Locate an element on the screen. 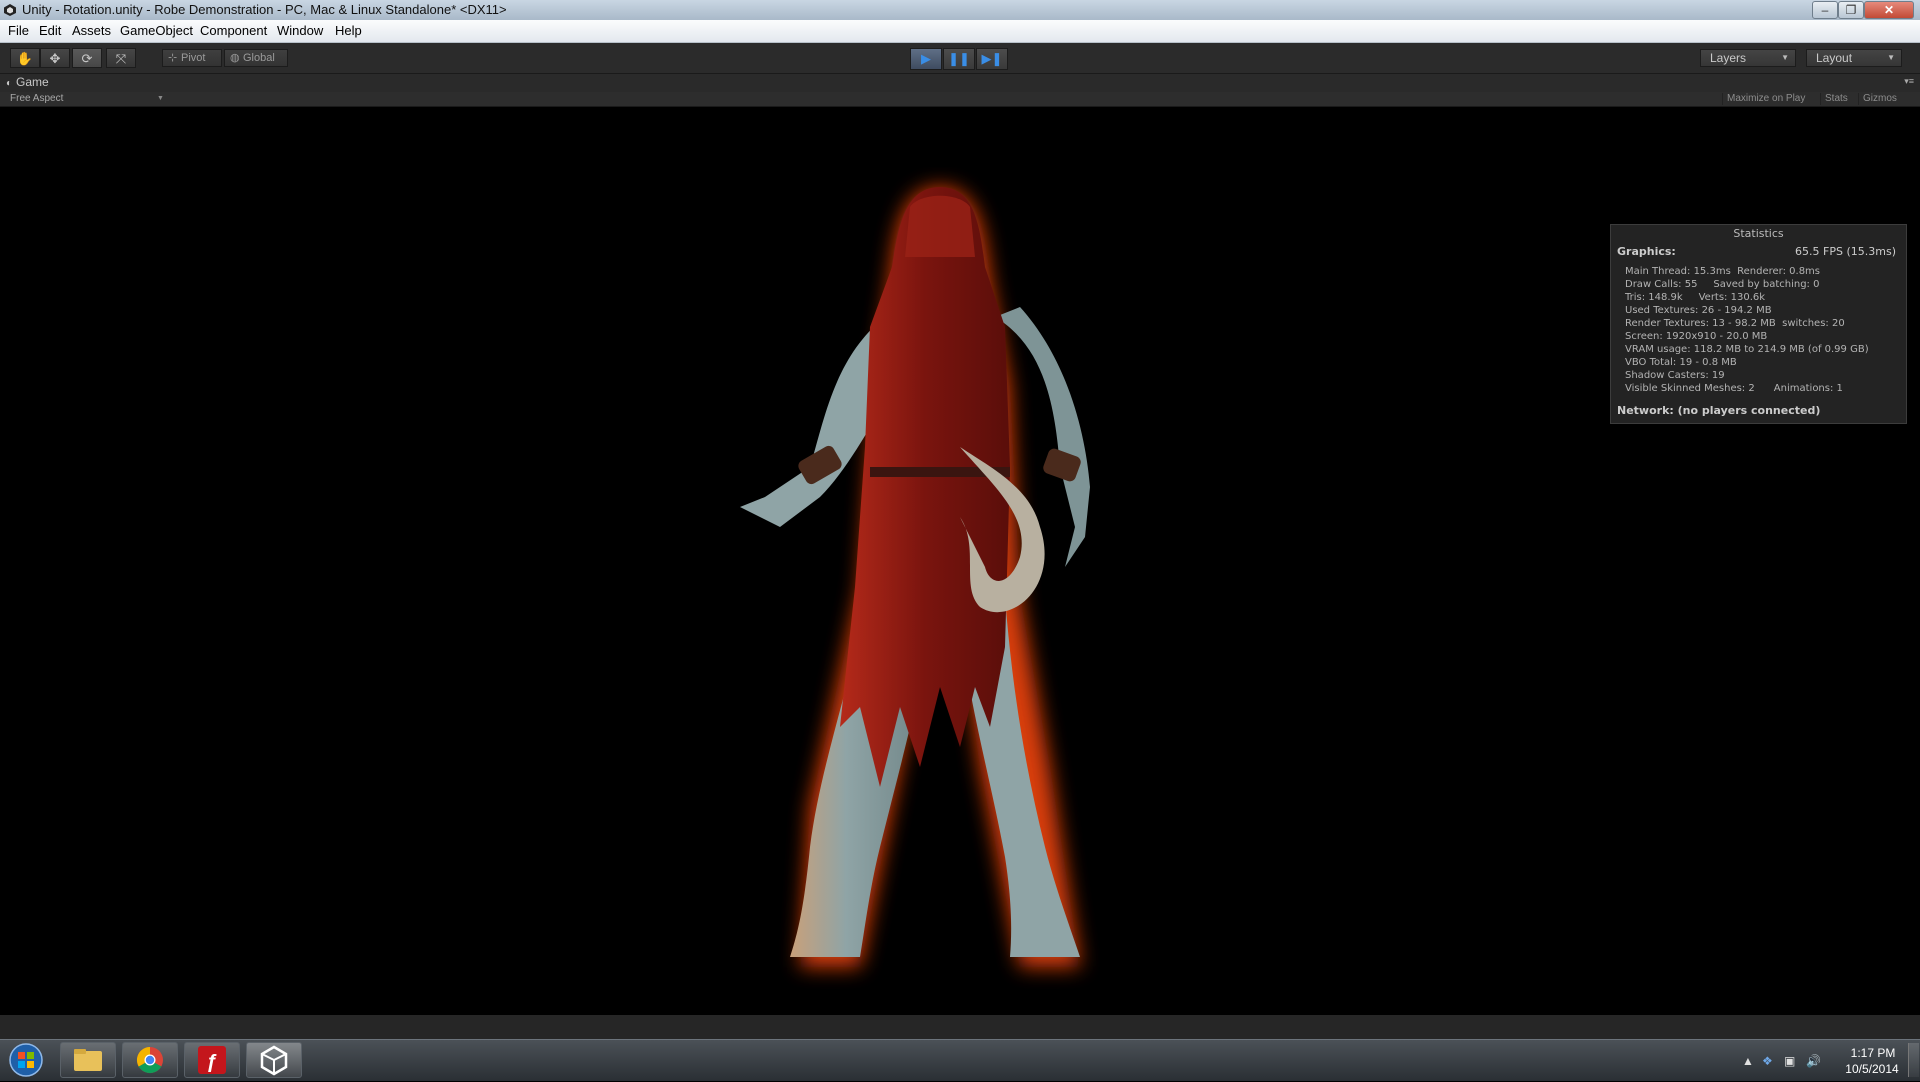  tab-game: ◐ Game is located at coordinates (27, 82).